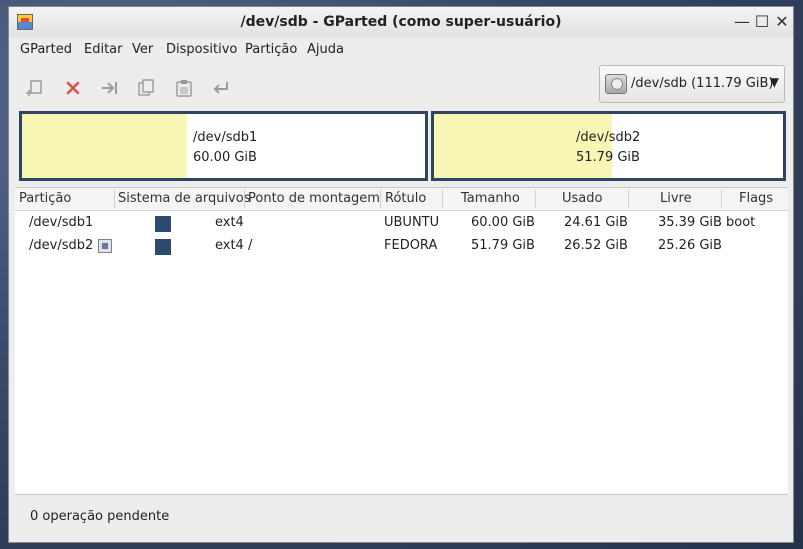  Describe the element at coordinates (314, 198) in the screenshot. I see `header-ponto-montagem: Ponto de montagem` at that location.